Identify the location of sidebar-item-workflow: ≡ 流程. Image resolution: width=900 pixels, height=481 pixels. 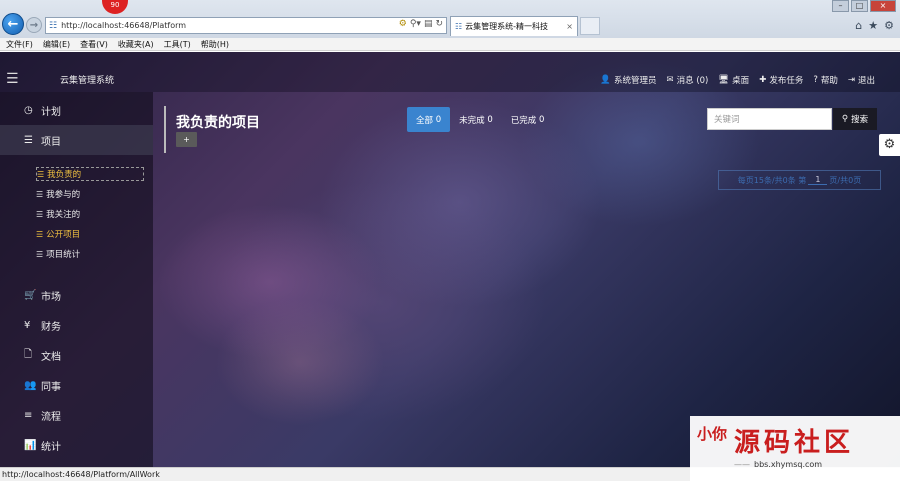
(76, 415).